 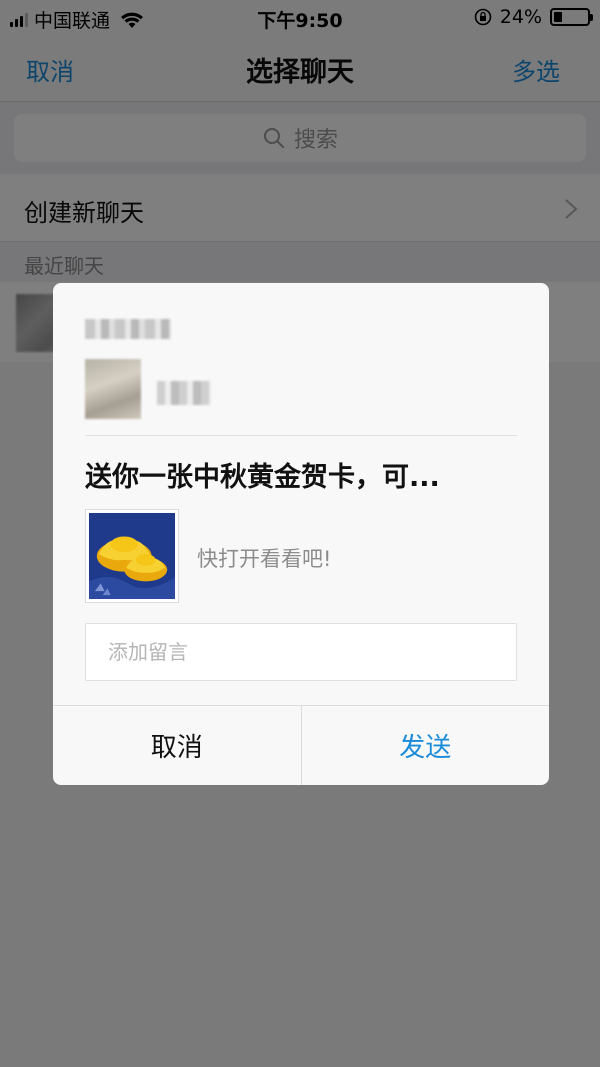 I want to click on dialog-cancel-button: 取消, so click(x=177, y=745).